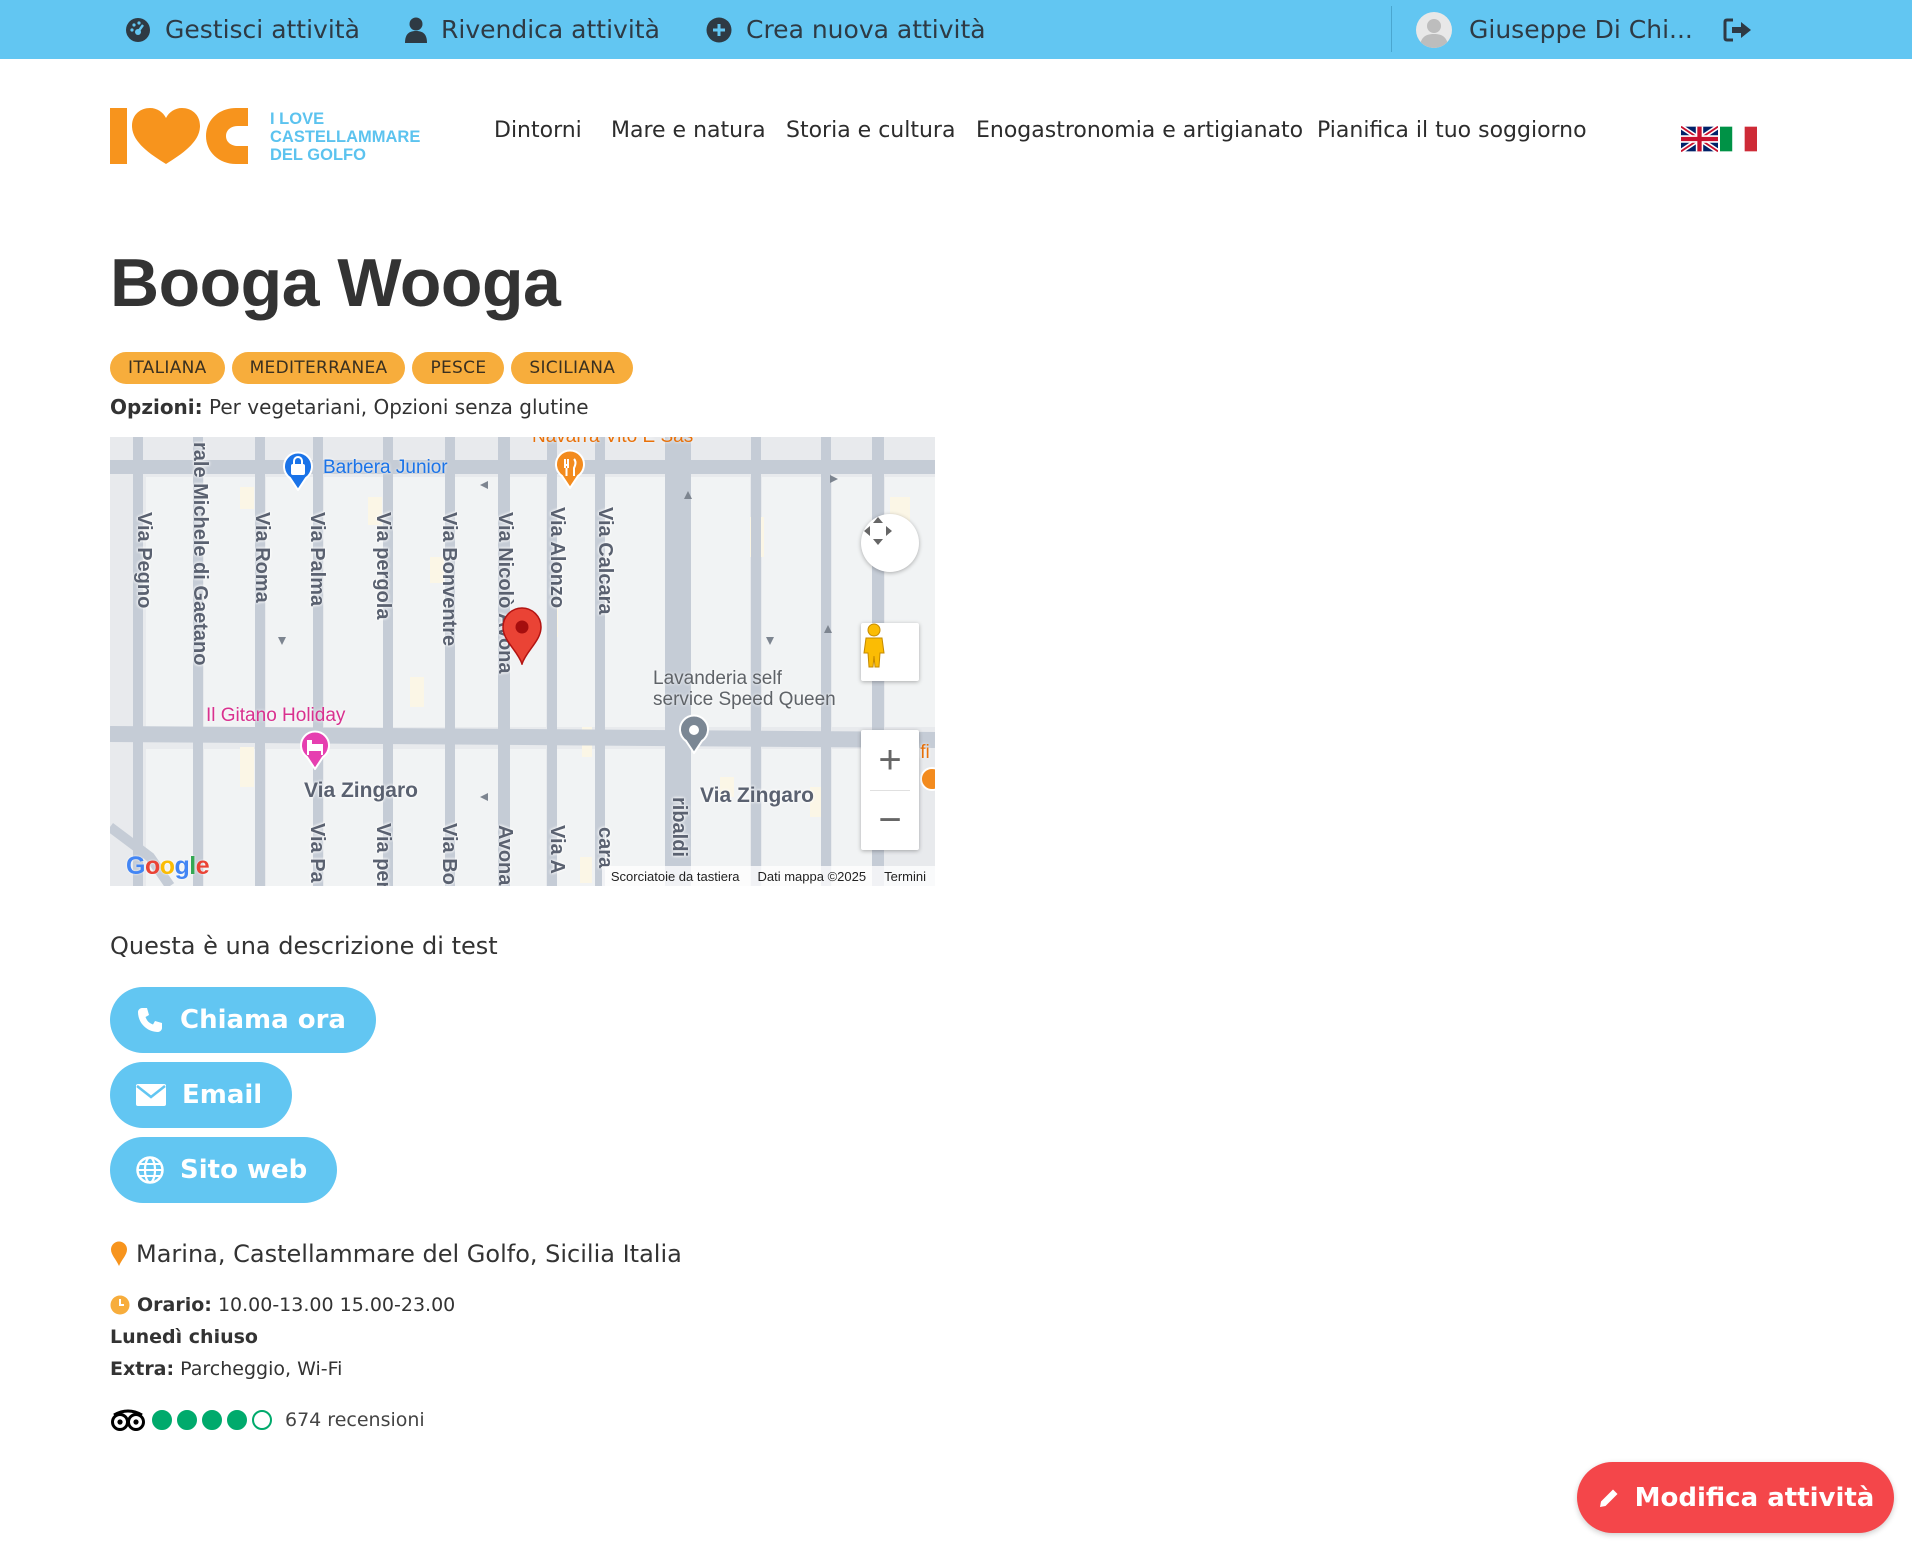 The image size is (1912, 1550). What do you see at coordinates (399, 407) in the screenshot?
I see `options-value: Per vegetariani, Opzioni senza glutine` at bounding box center [399, 407].